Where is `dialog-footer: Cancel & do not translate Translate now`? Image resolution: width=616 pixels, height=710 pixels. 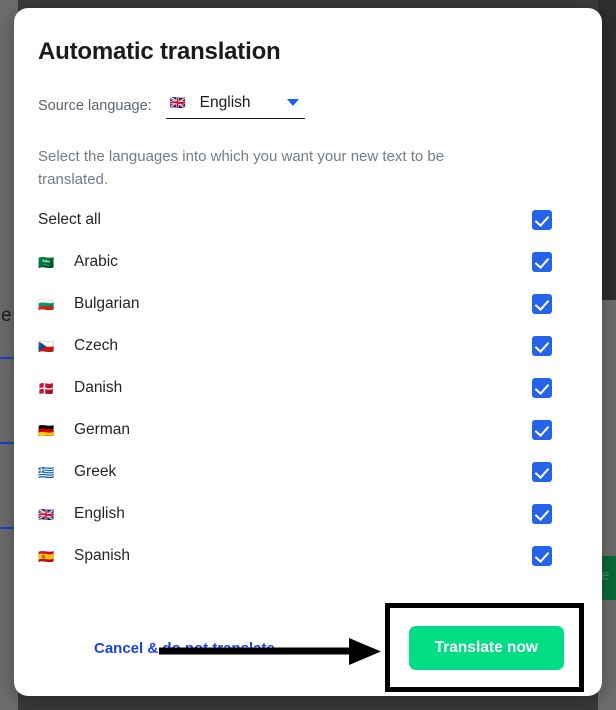 dialog-footer: Cancel & do not translate Translate now is located at coordinates (308, 648).